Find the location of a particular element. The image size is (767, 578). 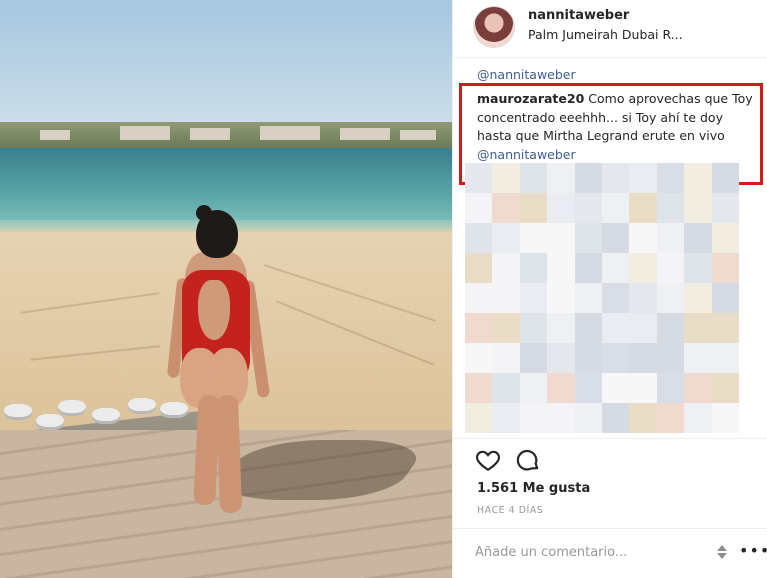

photo-sky is located at coordinates (226, 70).